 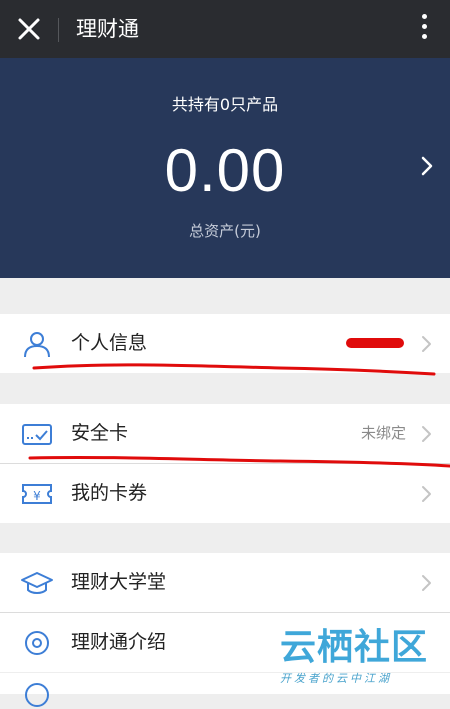 I want to click on menu-item-label: 个人信息, so click(x=109, y=343).